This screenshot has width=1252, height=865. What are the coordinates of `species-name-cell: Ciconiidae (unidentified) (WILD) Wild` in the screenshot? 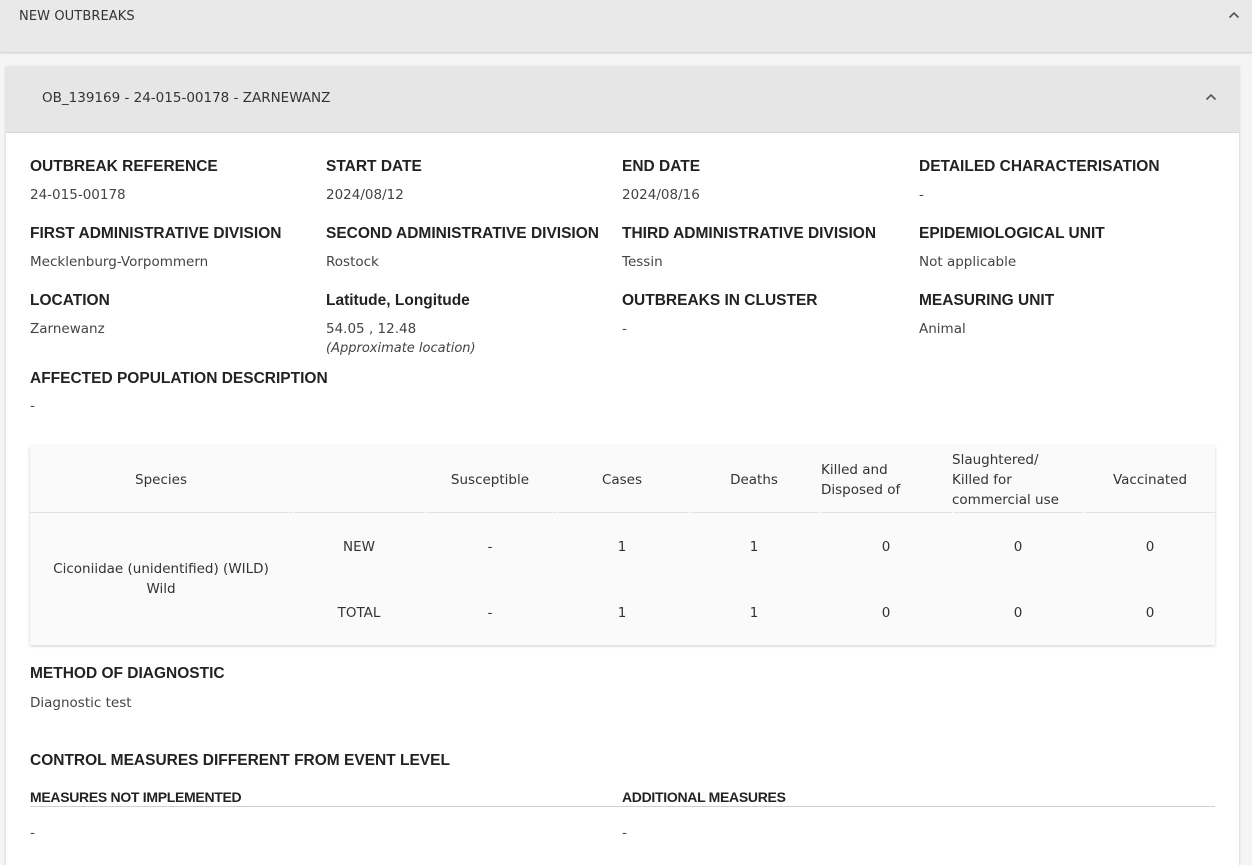 It's located at (161, 579).